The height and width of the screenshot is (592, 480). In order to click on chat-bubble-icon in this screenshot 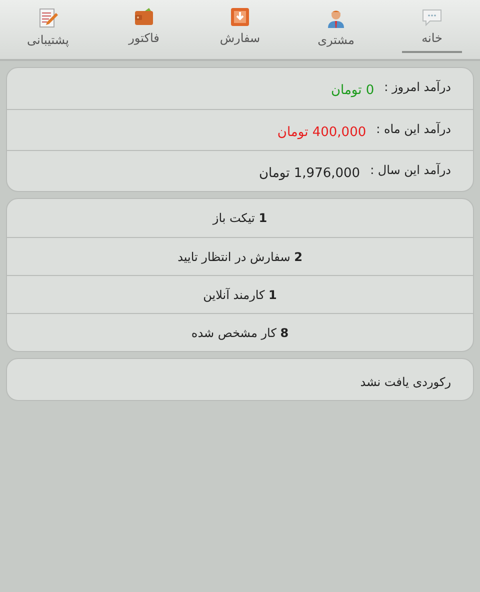, I will do `click(432, 17)`.